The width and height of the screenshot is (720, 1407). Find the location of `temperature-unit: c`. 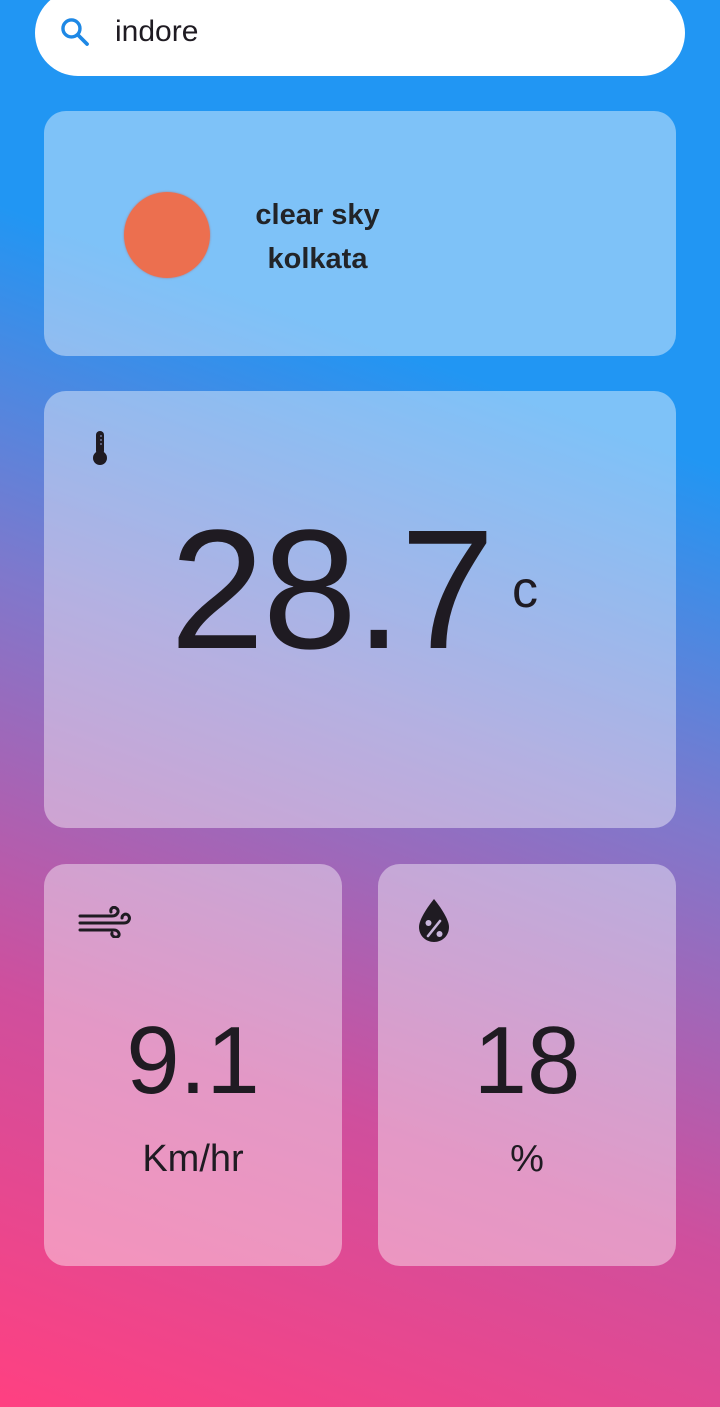

temperature-unit: c is located at coordinates (525, 590).